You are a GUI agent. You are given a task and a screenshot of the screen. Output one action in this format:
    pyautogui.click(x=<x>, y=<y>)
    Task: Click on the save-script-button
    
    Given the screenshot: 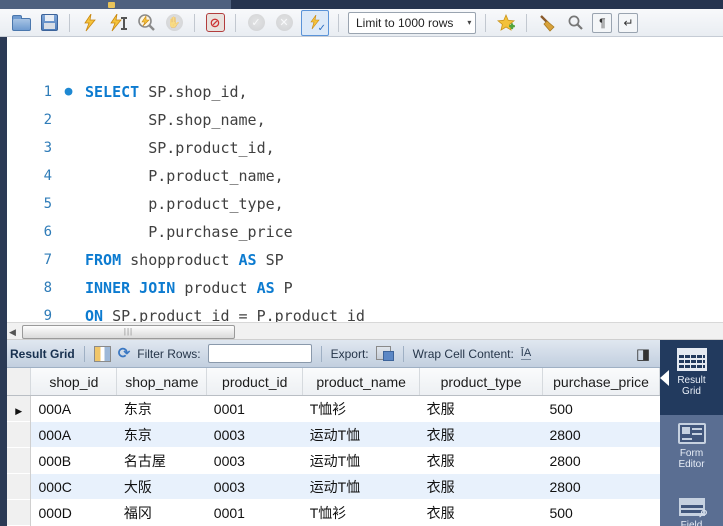 What is the action you would take?
    pyautogui.click(x=49, y=23)
    